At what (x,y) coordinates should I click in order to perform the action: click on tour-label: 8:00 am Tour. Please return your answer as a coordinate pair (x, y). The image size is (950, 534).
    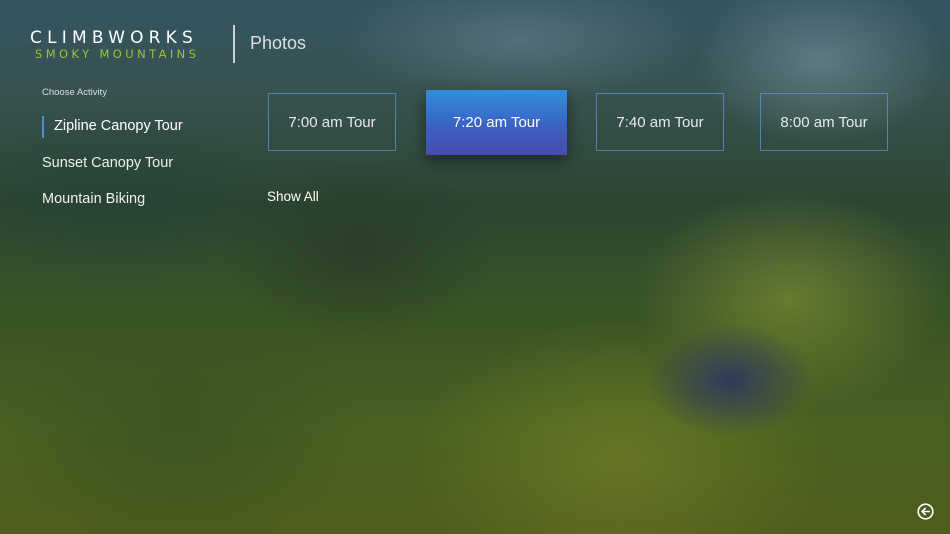
    Looking at the image, I should click on (824, 122).